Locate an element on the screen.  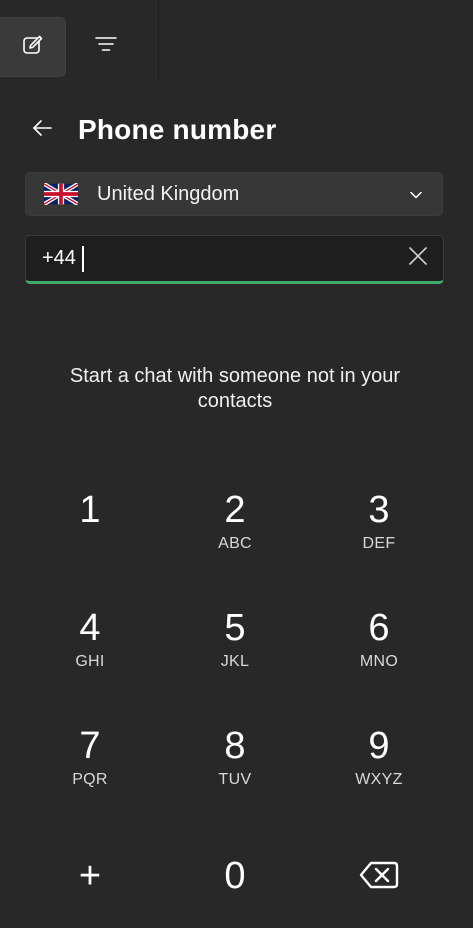
key-3: 3 DEF is located at coordinates (379, 528).